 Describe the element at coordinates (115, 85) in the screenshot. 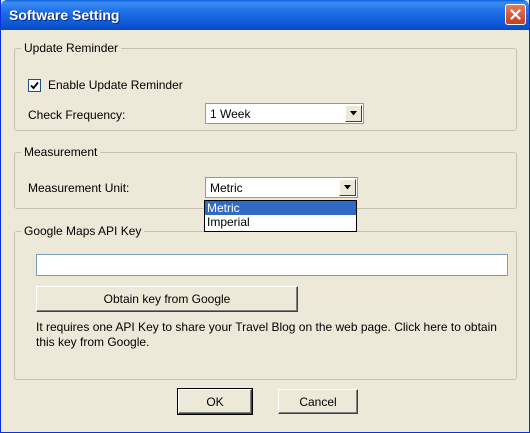

I see `enable-update-reminder-label: Enable Update Reminder` at that location.